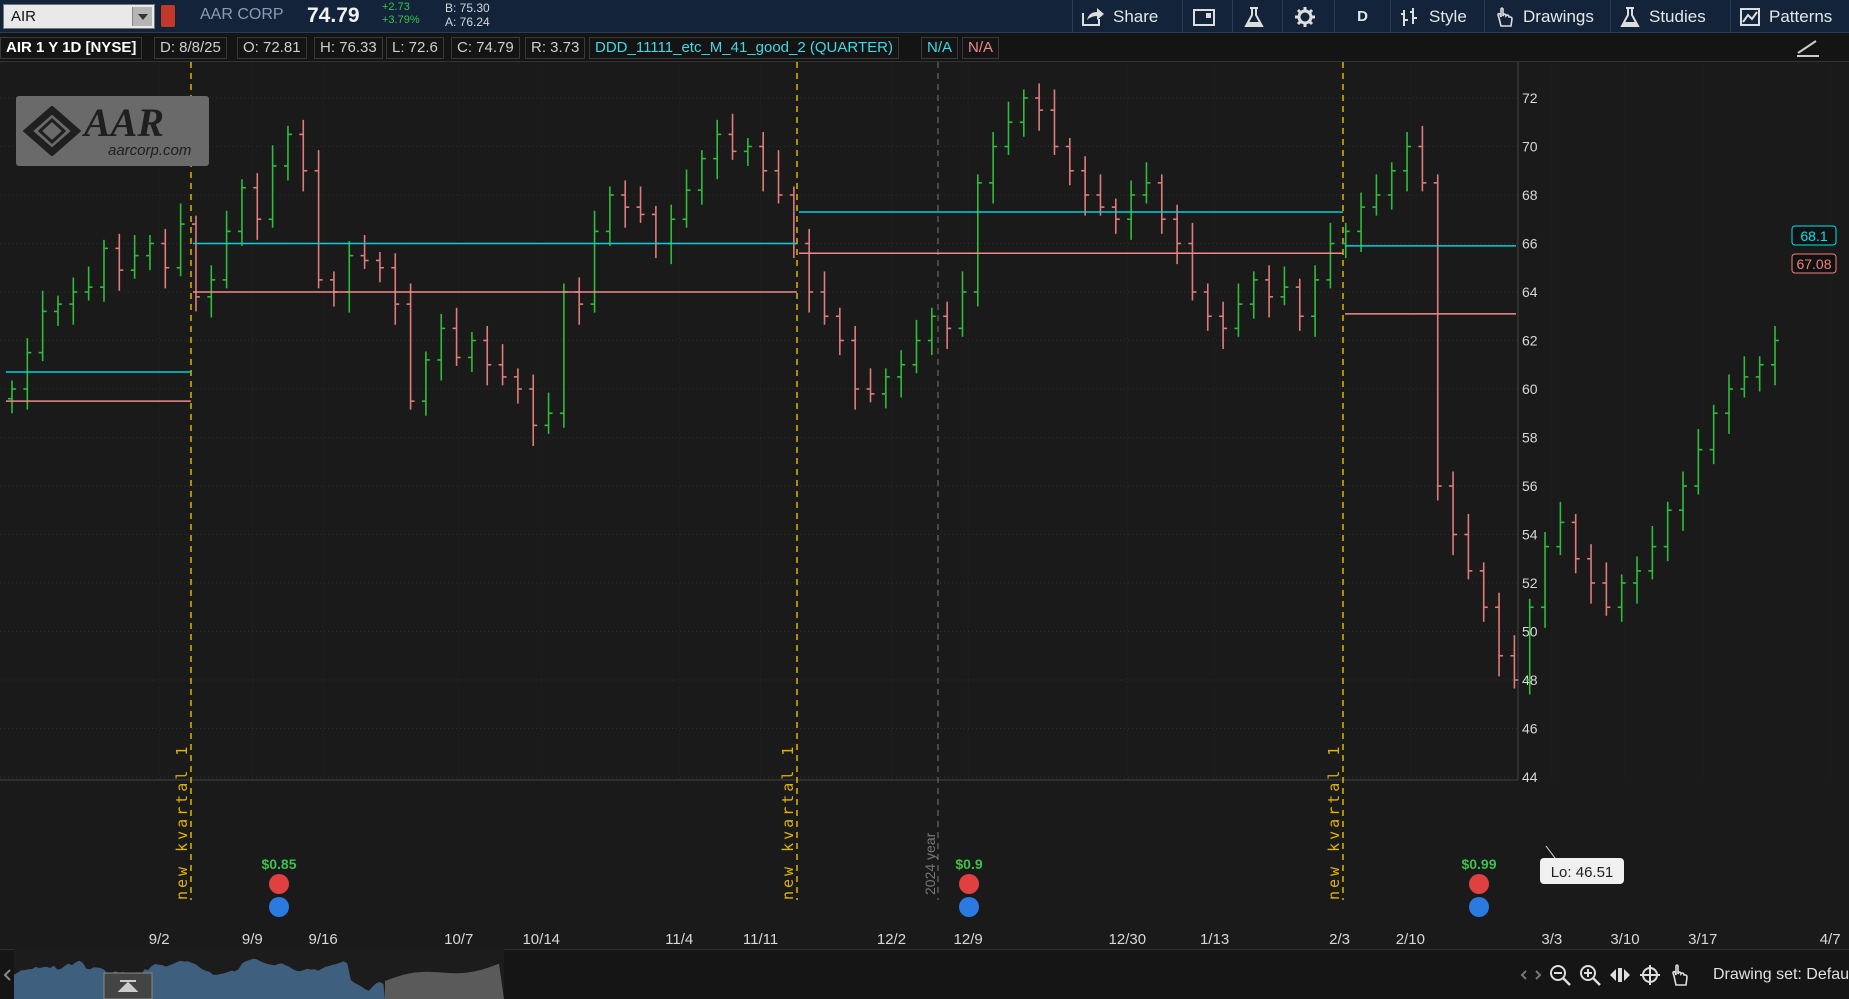 The height and width of the screenshot is (999, 1849). I want to click on x-tick-label: 11/4, so click(679, 939).